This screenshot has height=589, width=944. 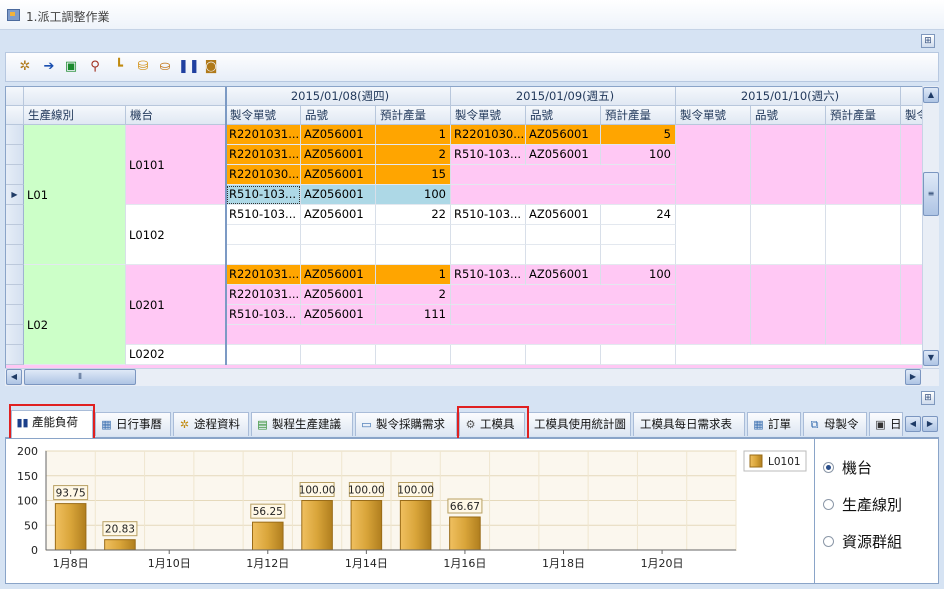 I want to click on date-header-3: 2015/01/10(週六), so click(x=788, y=96).